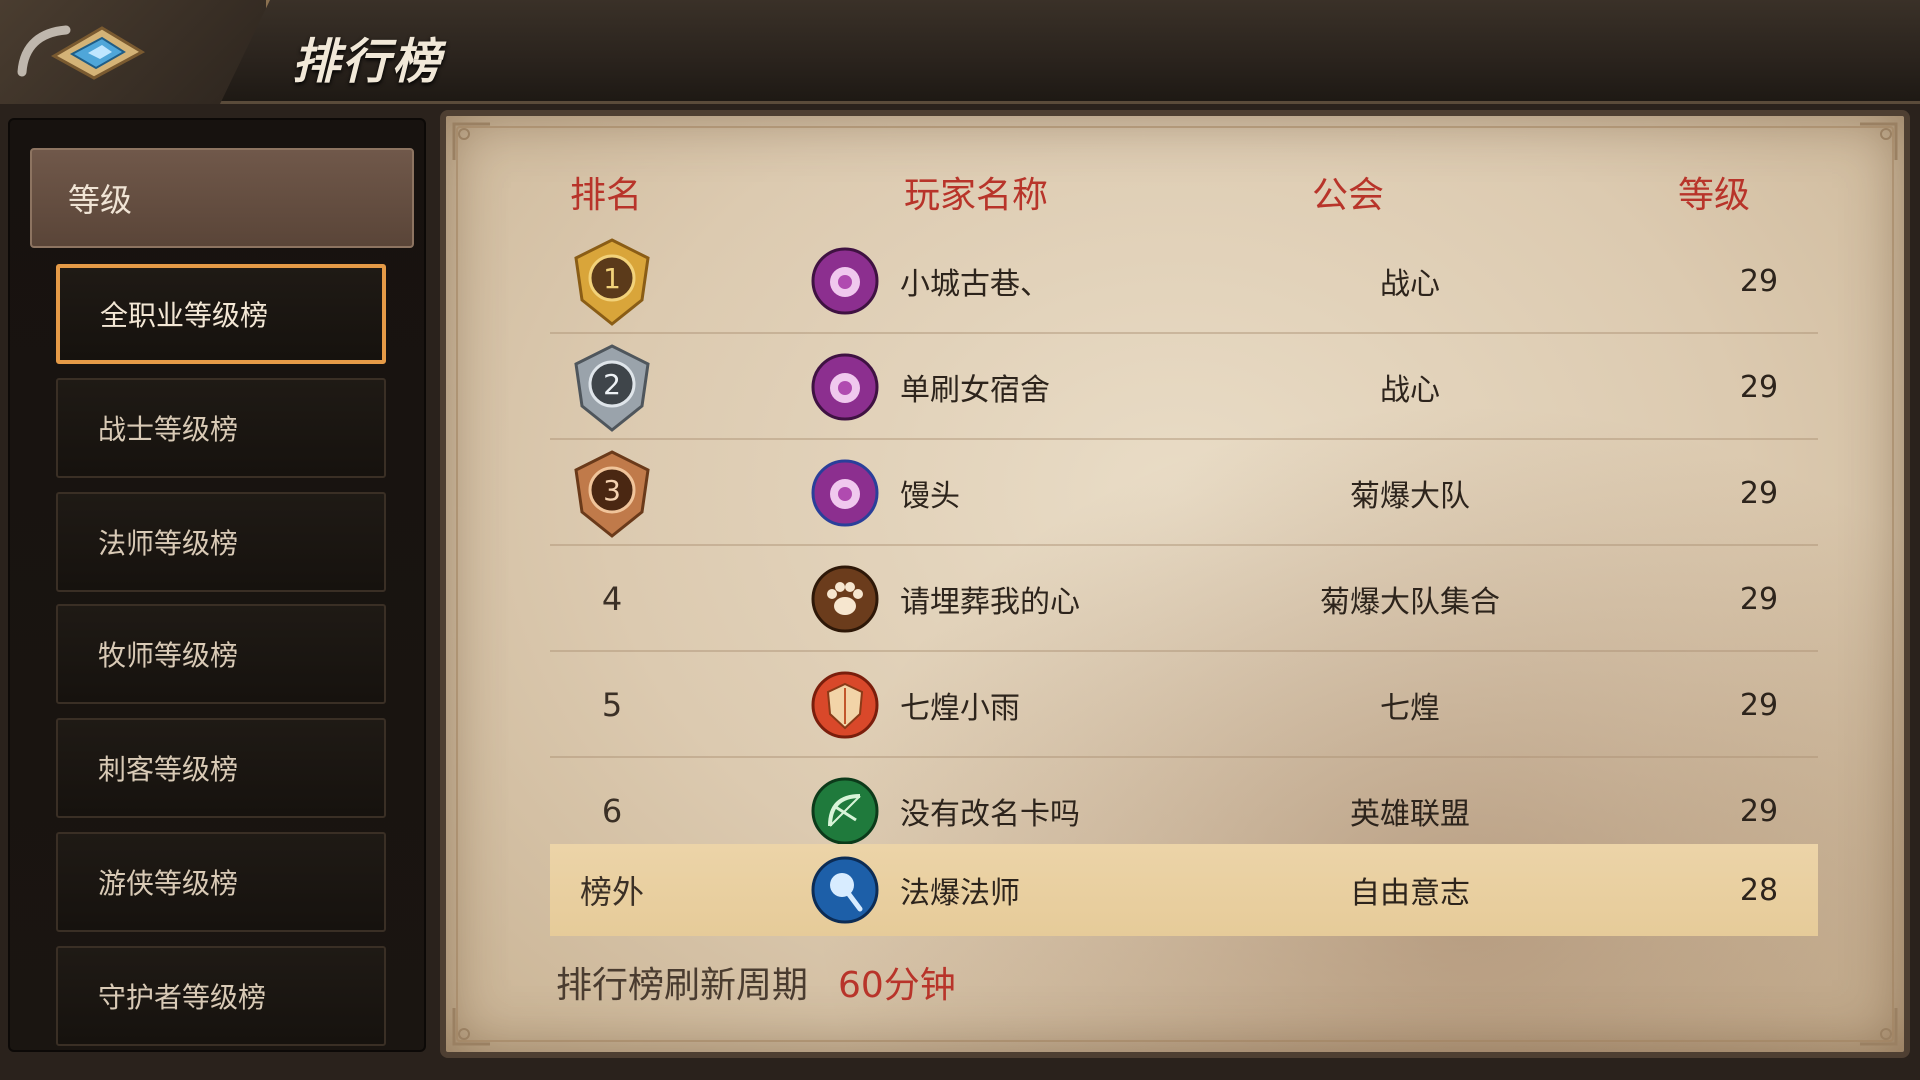 The image size is (1920, 1080). Describe the element at coordinates (1184, 493) in the screenshot. I see `table-row: 3 馒头 菊爆大队 29` at that location.